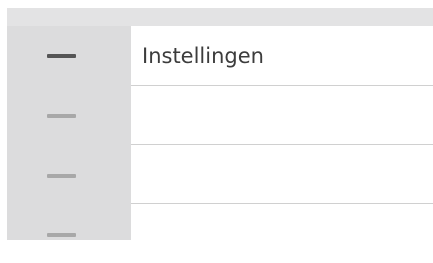 Image resolution: width=433 pixels, height=263 pixels. Describe the element at coordinates (61, 235) in the screenshot. I see `nav-item-4-icon` at that location.